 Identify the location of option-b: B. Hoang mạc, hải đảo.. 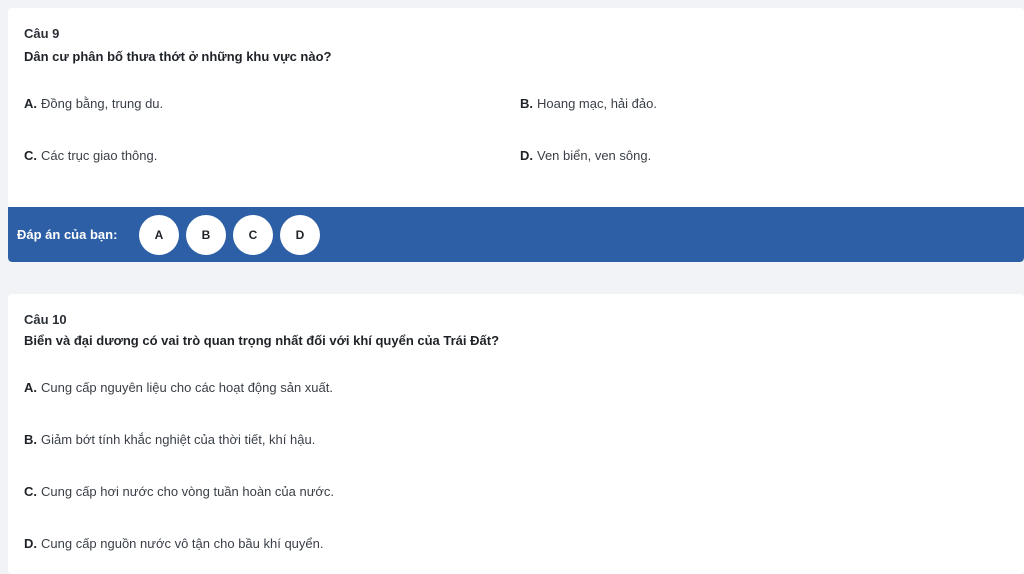
(588, 103).